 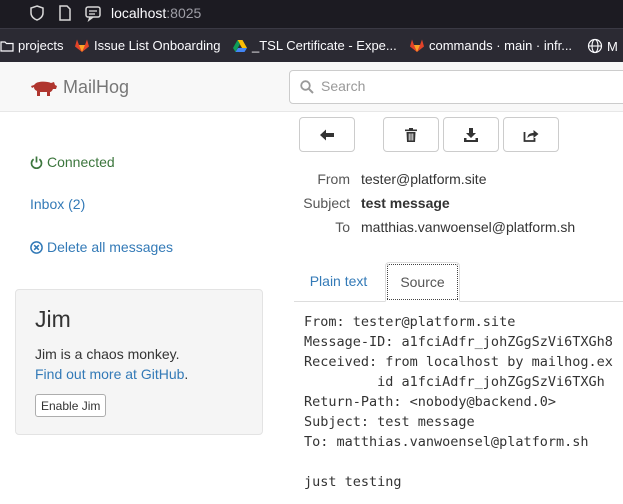 I want to click on app-navbar: MailHog, so click(x=311, y=87).